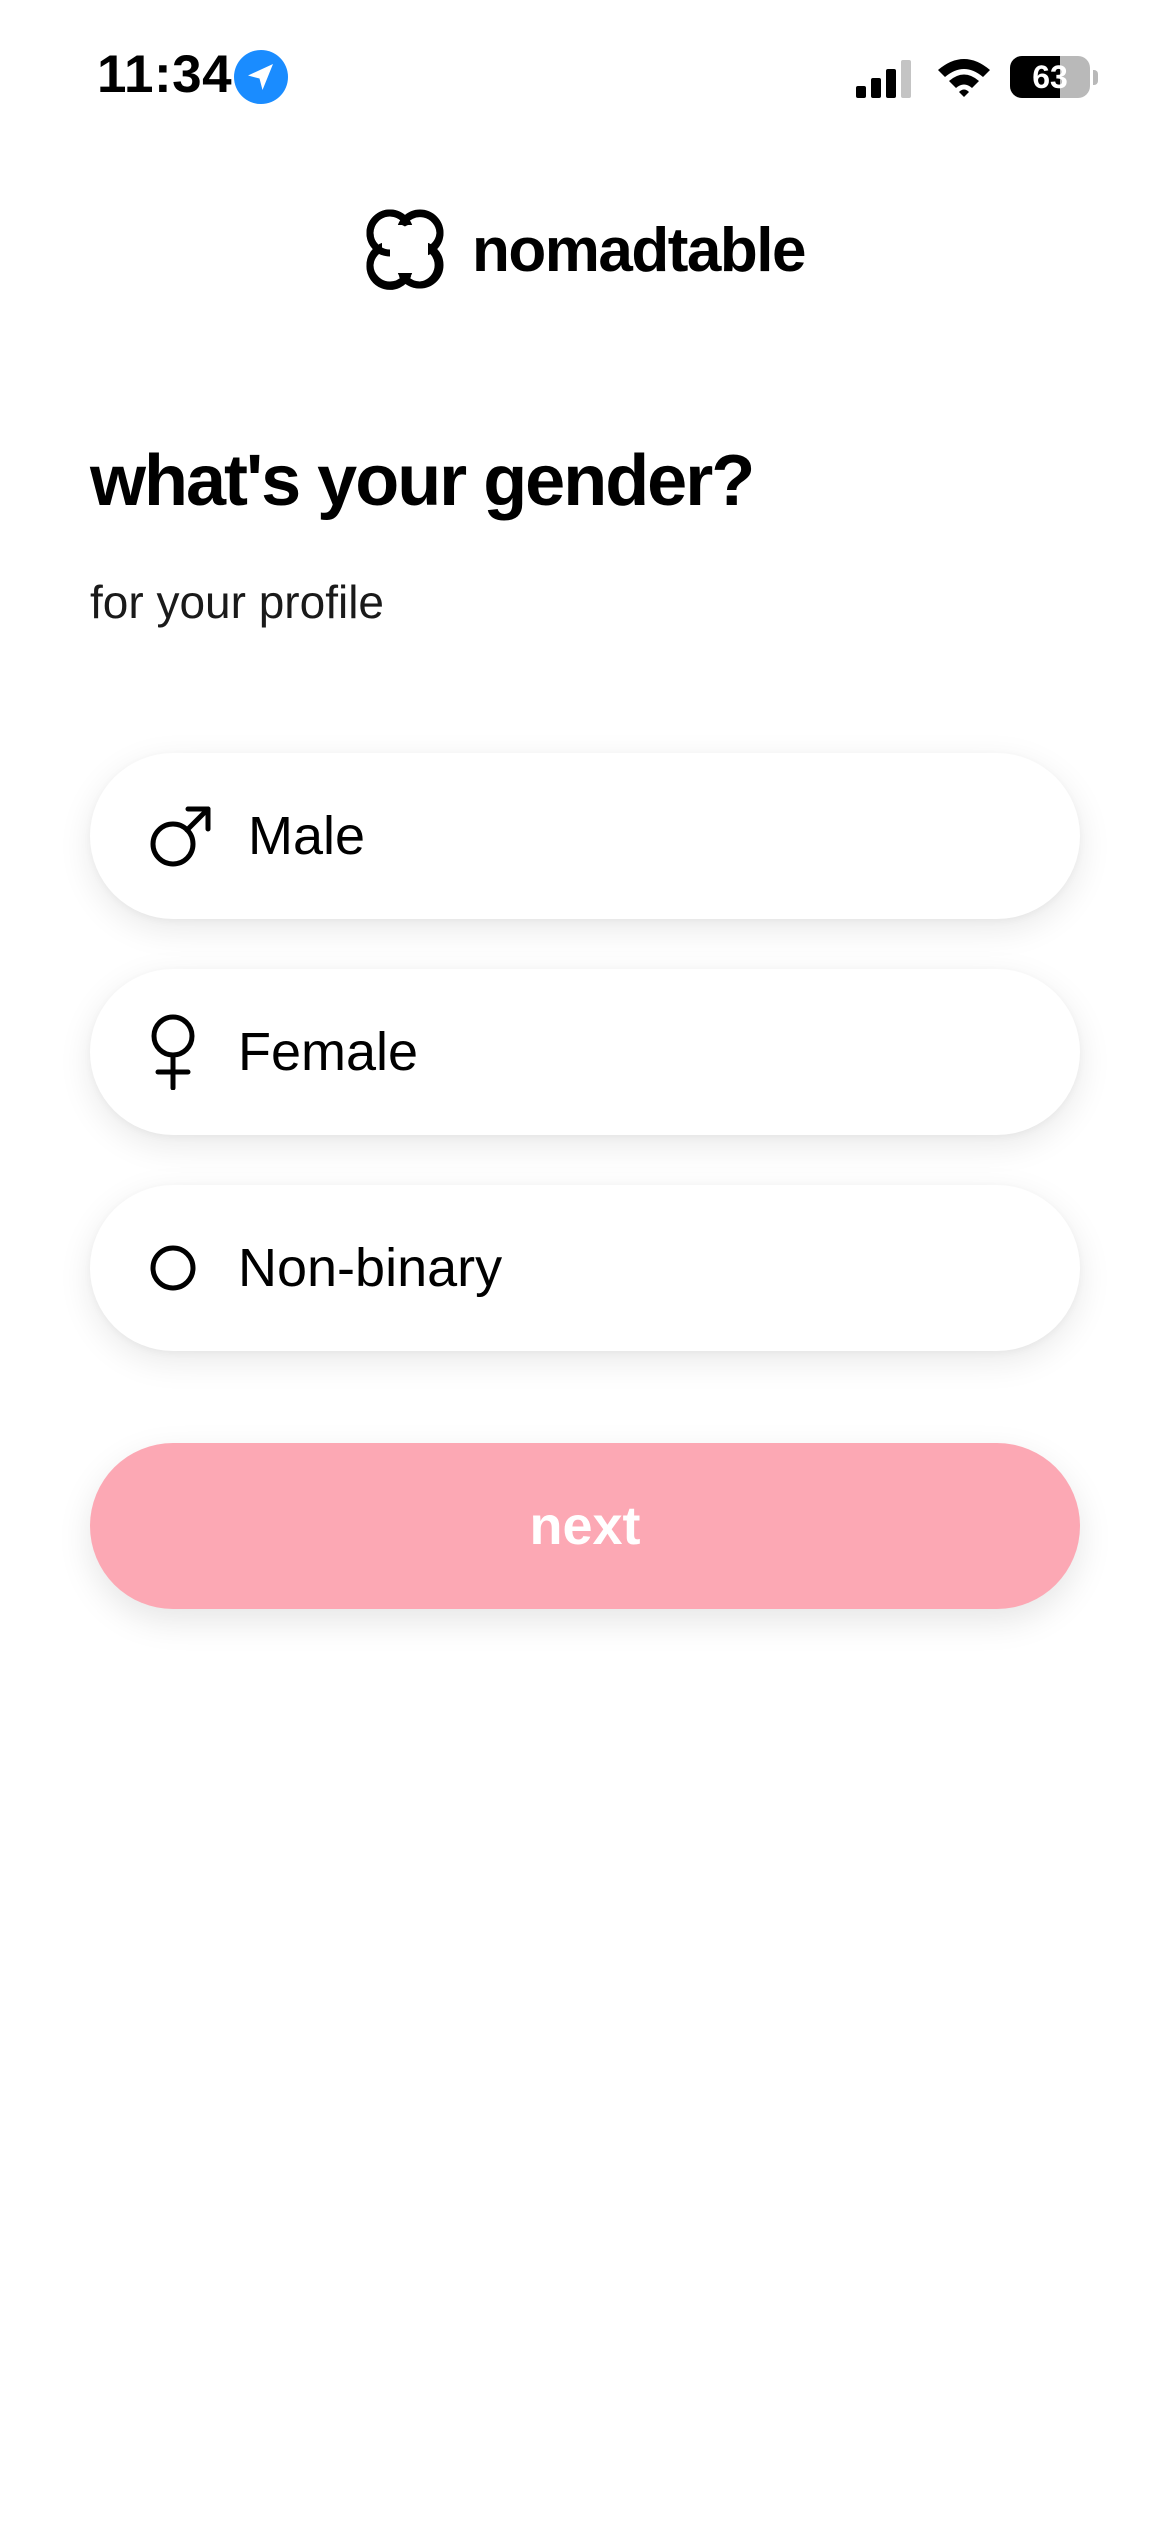 The height and width of the screenshot is (2532, 1170). Describe the element at coordinates (237, 602) in the screenshot. I see `page-subtitle: for your profile` at that location.